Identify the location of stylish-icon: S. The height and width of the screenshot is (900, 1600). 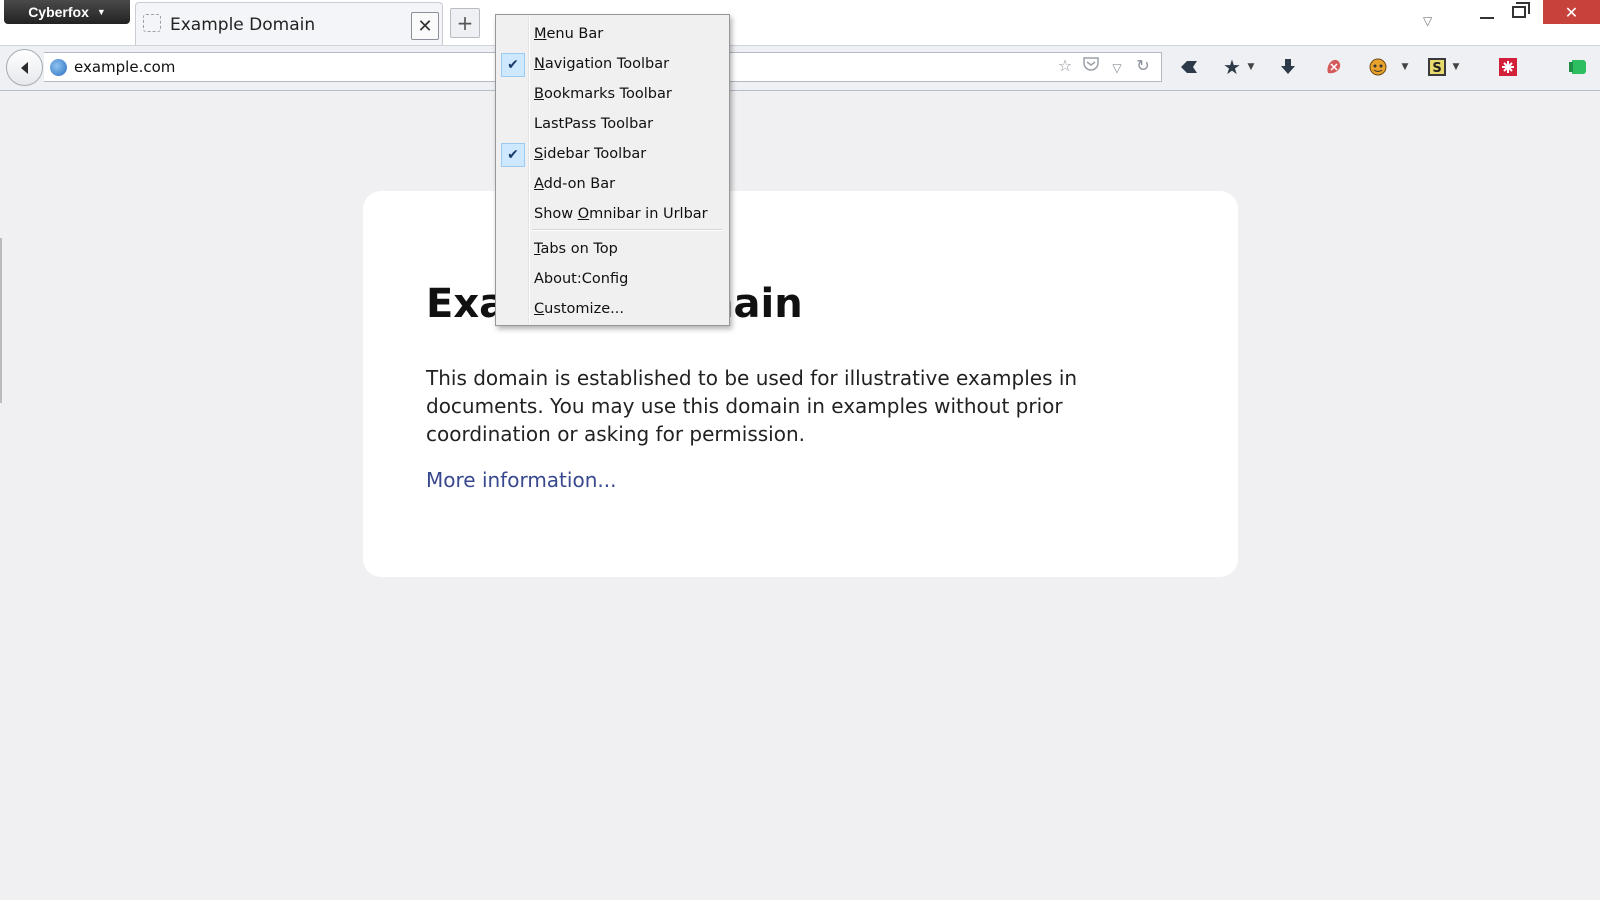
(1437, 67).